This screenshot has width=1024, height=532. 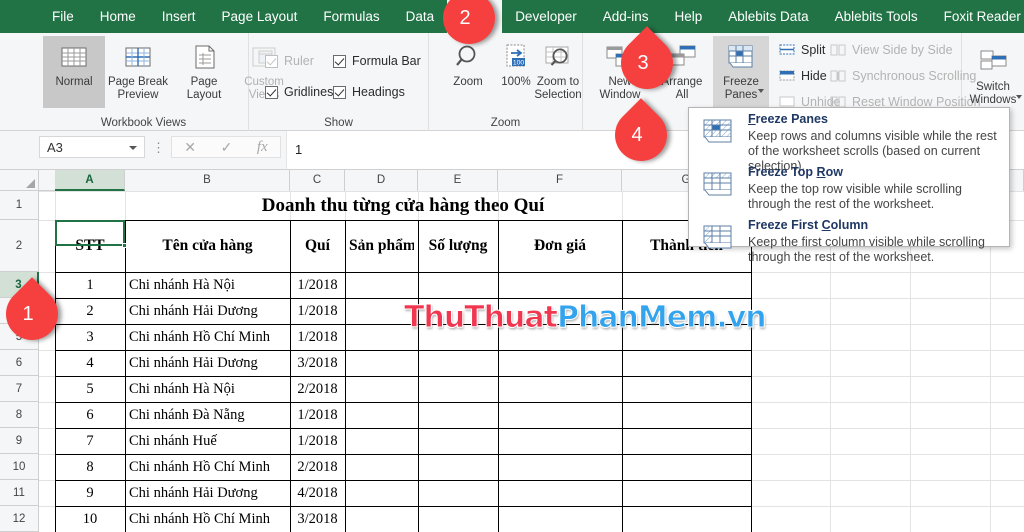 What do you see at coordinates (262, 147) in the screenshot?
I see `fx-icon: fx` at bounding box center [262, 147].